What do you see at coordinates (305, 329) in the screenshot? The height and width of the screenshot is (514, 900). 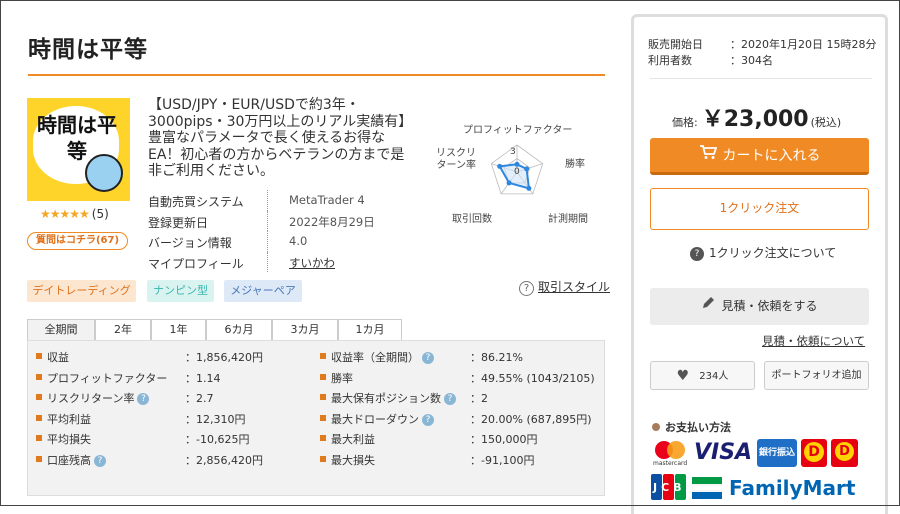 I see `tab-3m: 3カ月` at bounding box center [305, 329].